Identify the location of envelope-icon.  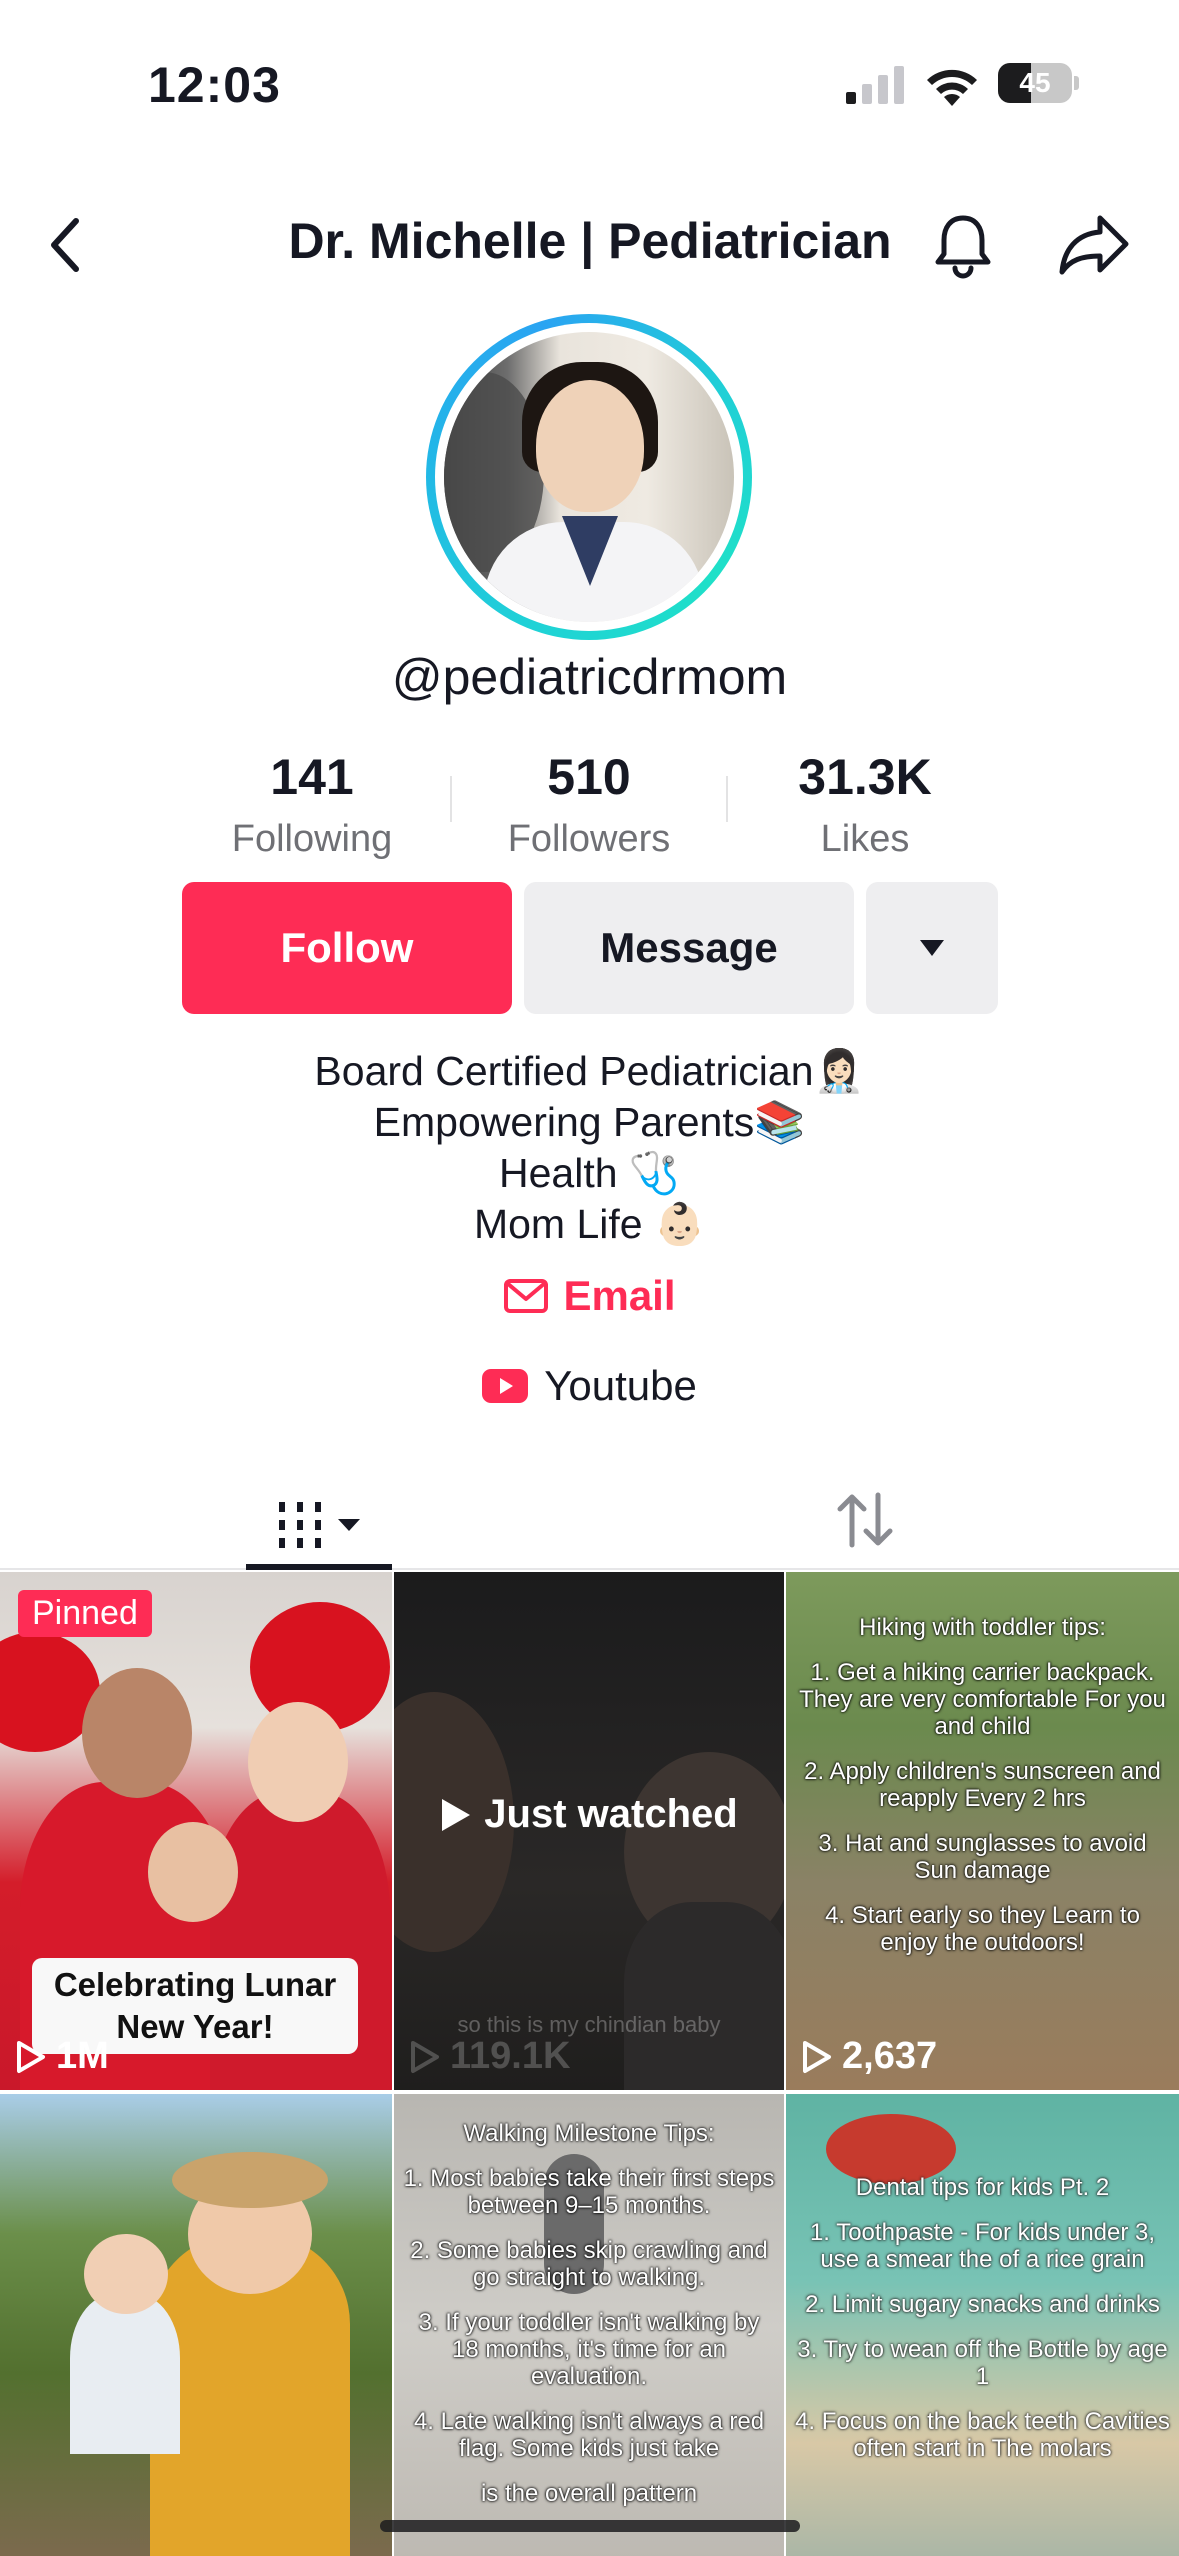
(526, 1296).